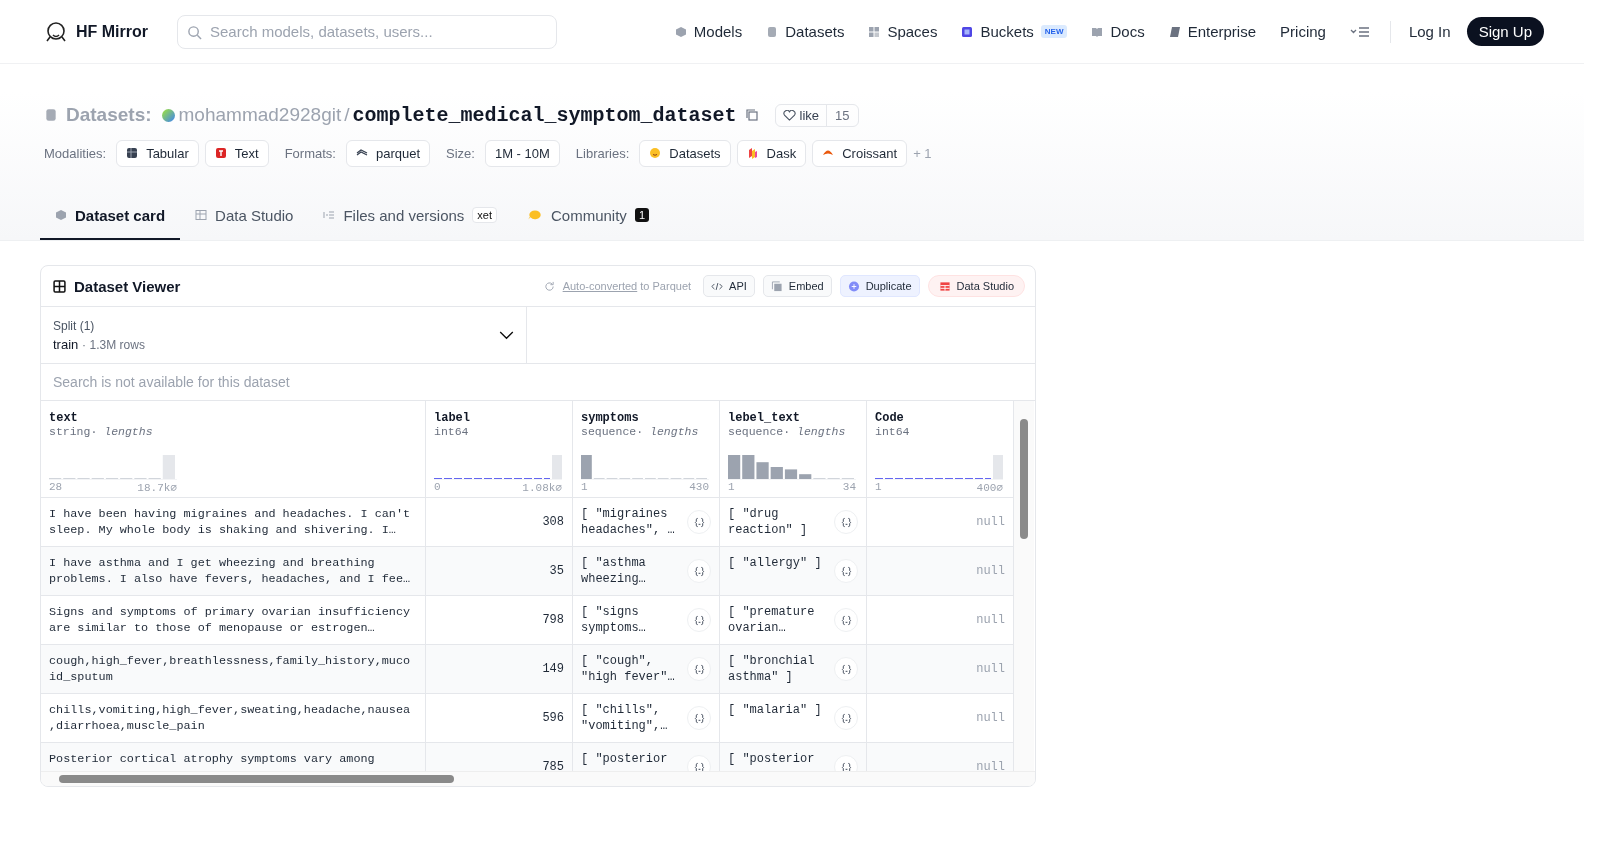  Describe the element at coordinates (284, 335) in the screenshot. I see `split-select: Split (1) train · 1.3M rows` at that location.